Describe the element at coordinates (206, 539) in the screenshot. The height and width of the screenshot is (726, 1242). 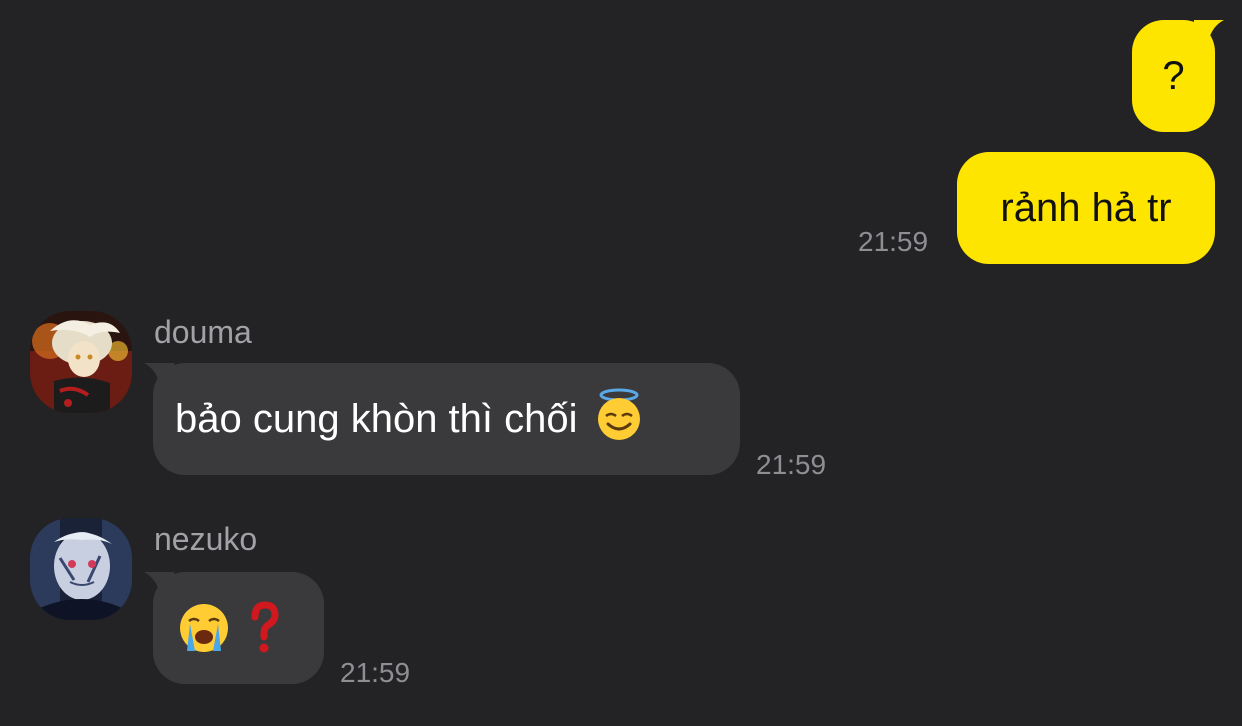
I see `sender-name: nezuko` at that location.